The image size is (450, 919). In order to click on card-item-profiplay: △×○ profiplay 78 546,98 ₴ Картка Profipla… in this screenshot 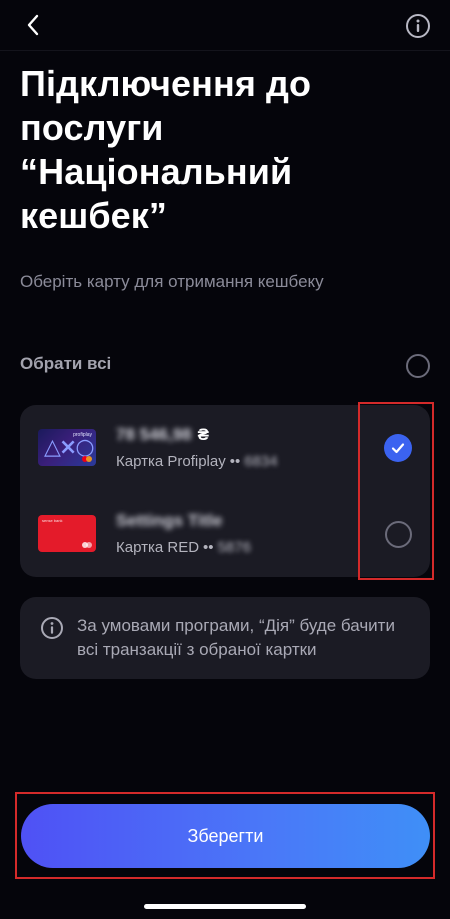, I will do `click(225, 448)`.